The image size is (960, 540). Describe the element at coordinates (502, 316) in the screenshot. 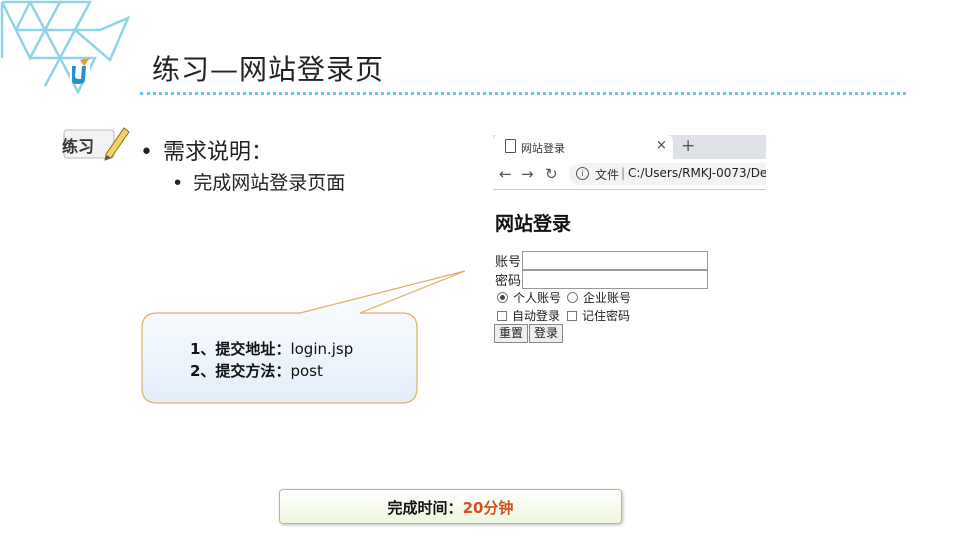

I see `checkbox-autologin-box` at that location.